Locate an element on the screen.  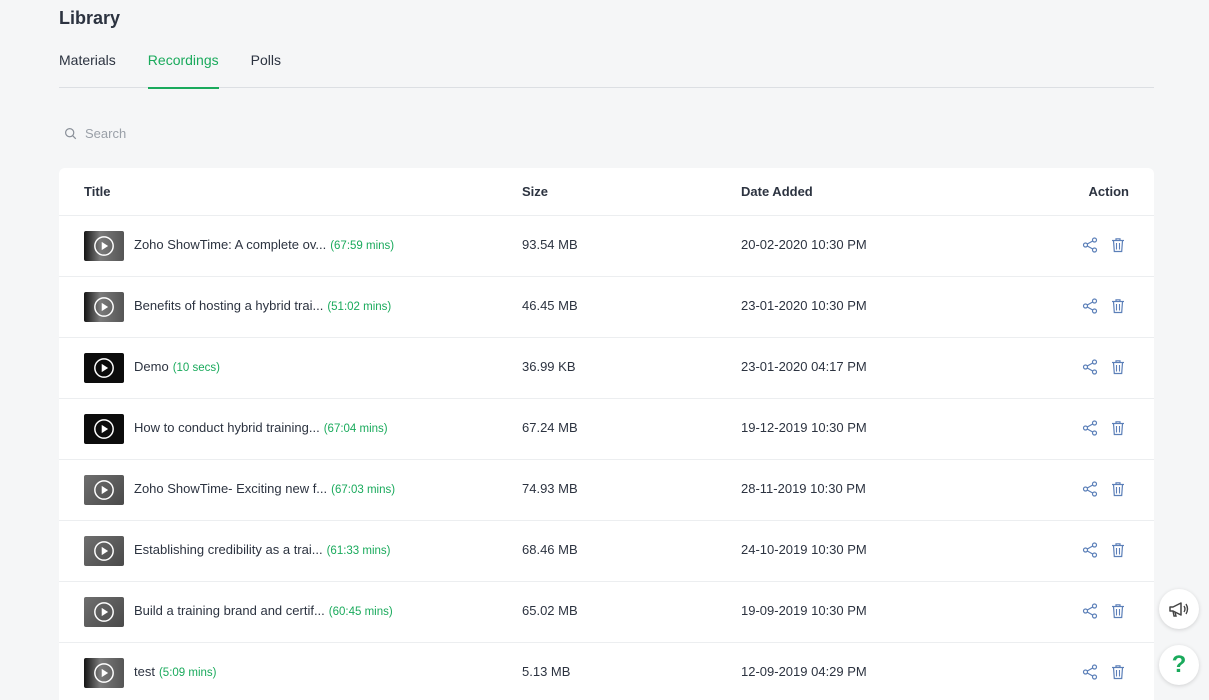
recording-size: 36.99 KB is located at coordinates (549, 366).